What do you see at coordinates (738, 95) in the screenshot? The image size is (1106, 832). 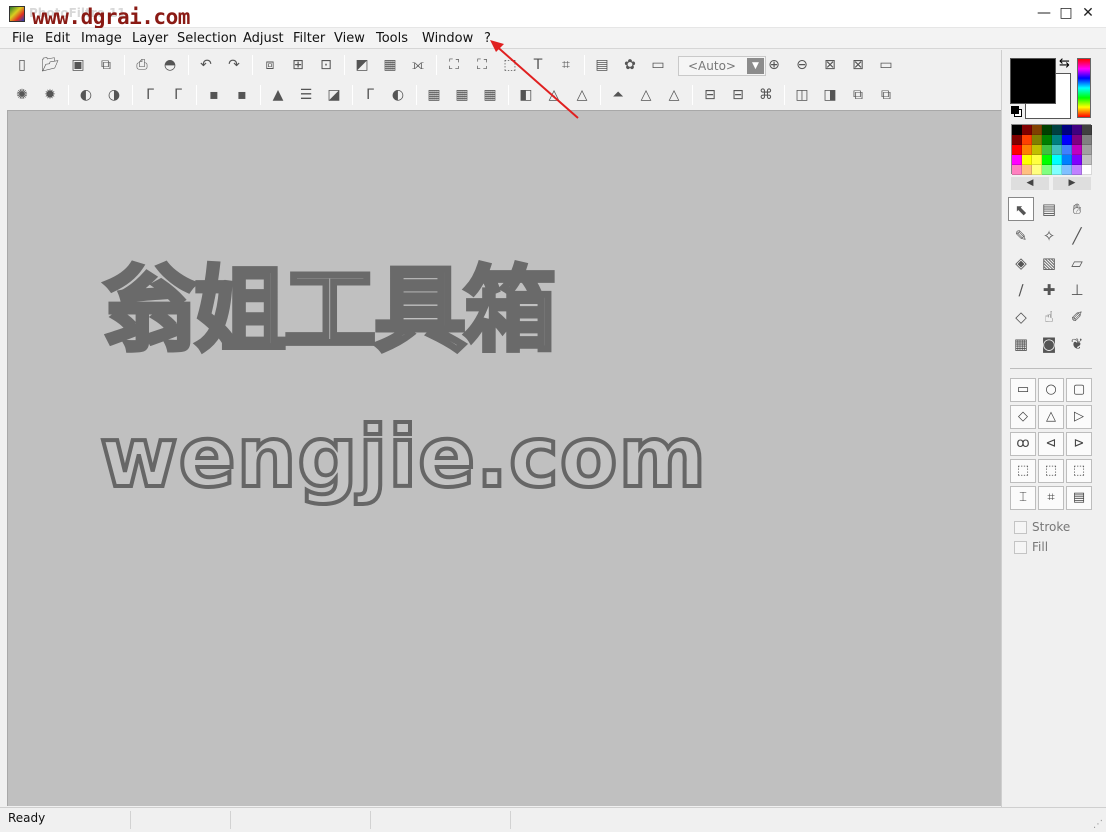 I see `mirror-icon: ⊟` at bounding box center [738, 95].